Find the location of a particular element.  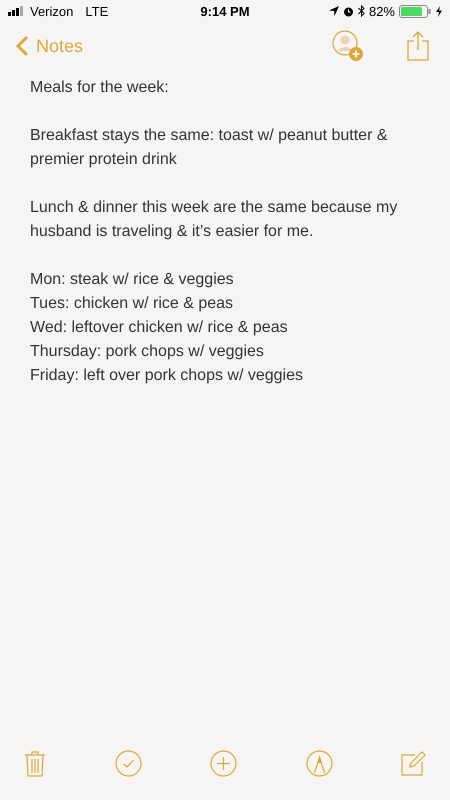

battery-icon is located at coordinates (415, 11).